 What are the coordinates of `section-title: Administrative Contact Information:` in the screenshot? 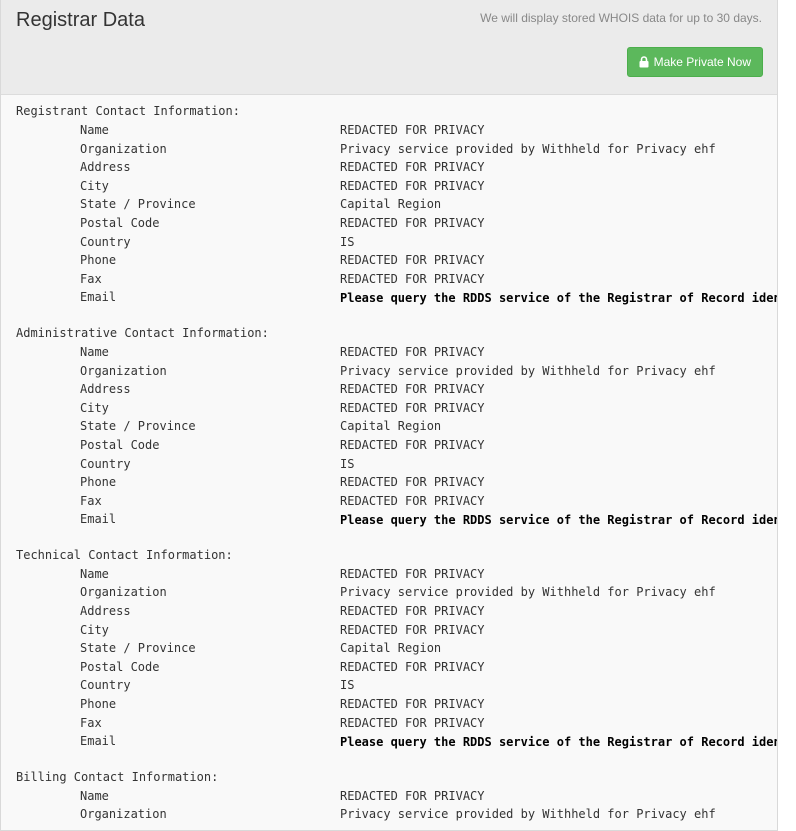 It's located at (142, 332).